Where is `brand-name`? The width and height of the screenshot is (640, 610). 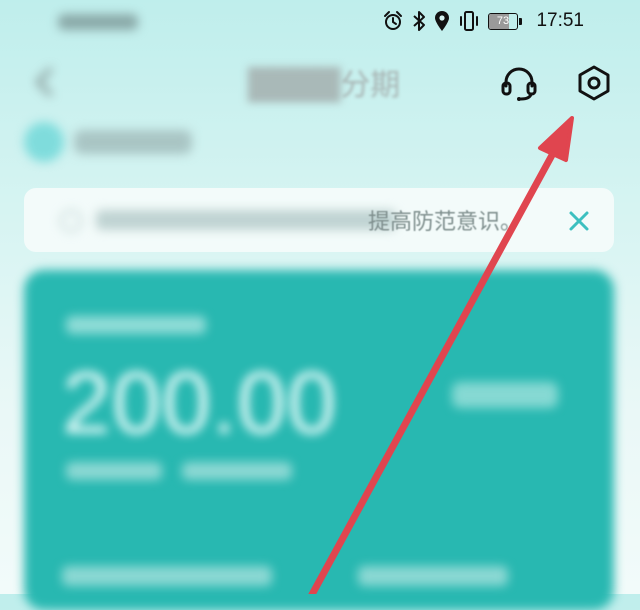 brand-name is located at coordinates (133, 142).